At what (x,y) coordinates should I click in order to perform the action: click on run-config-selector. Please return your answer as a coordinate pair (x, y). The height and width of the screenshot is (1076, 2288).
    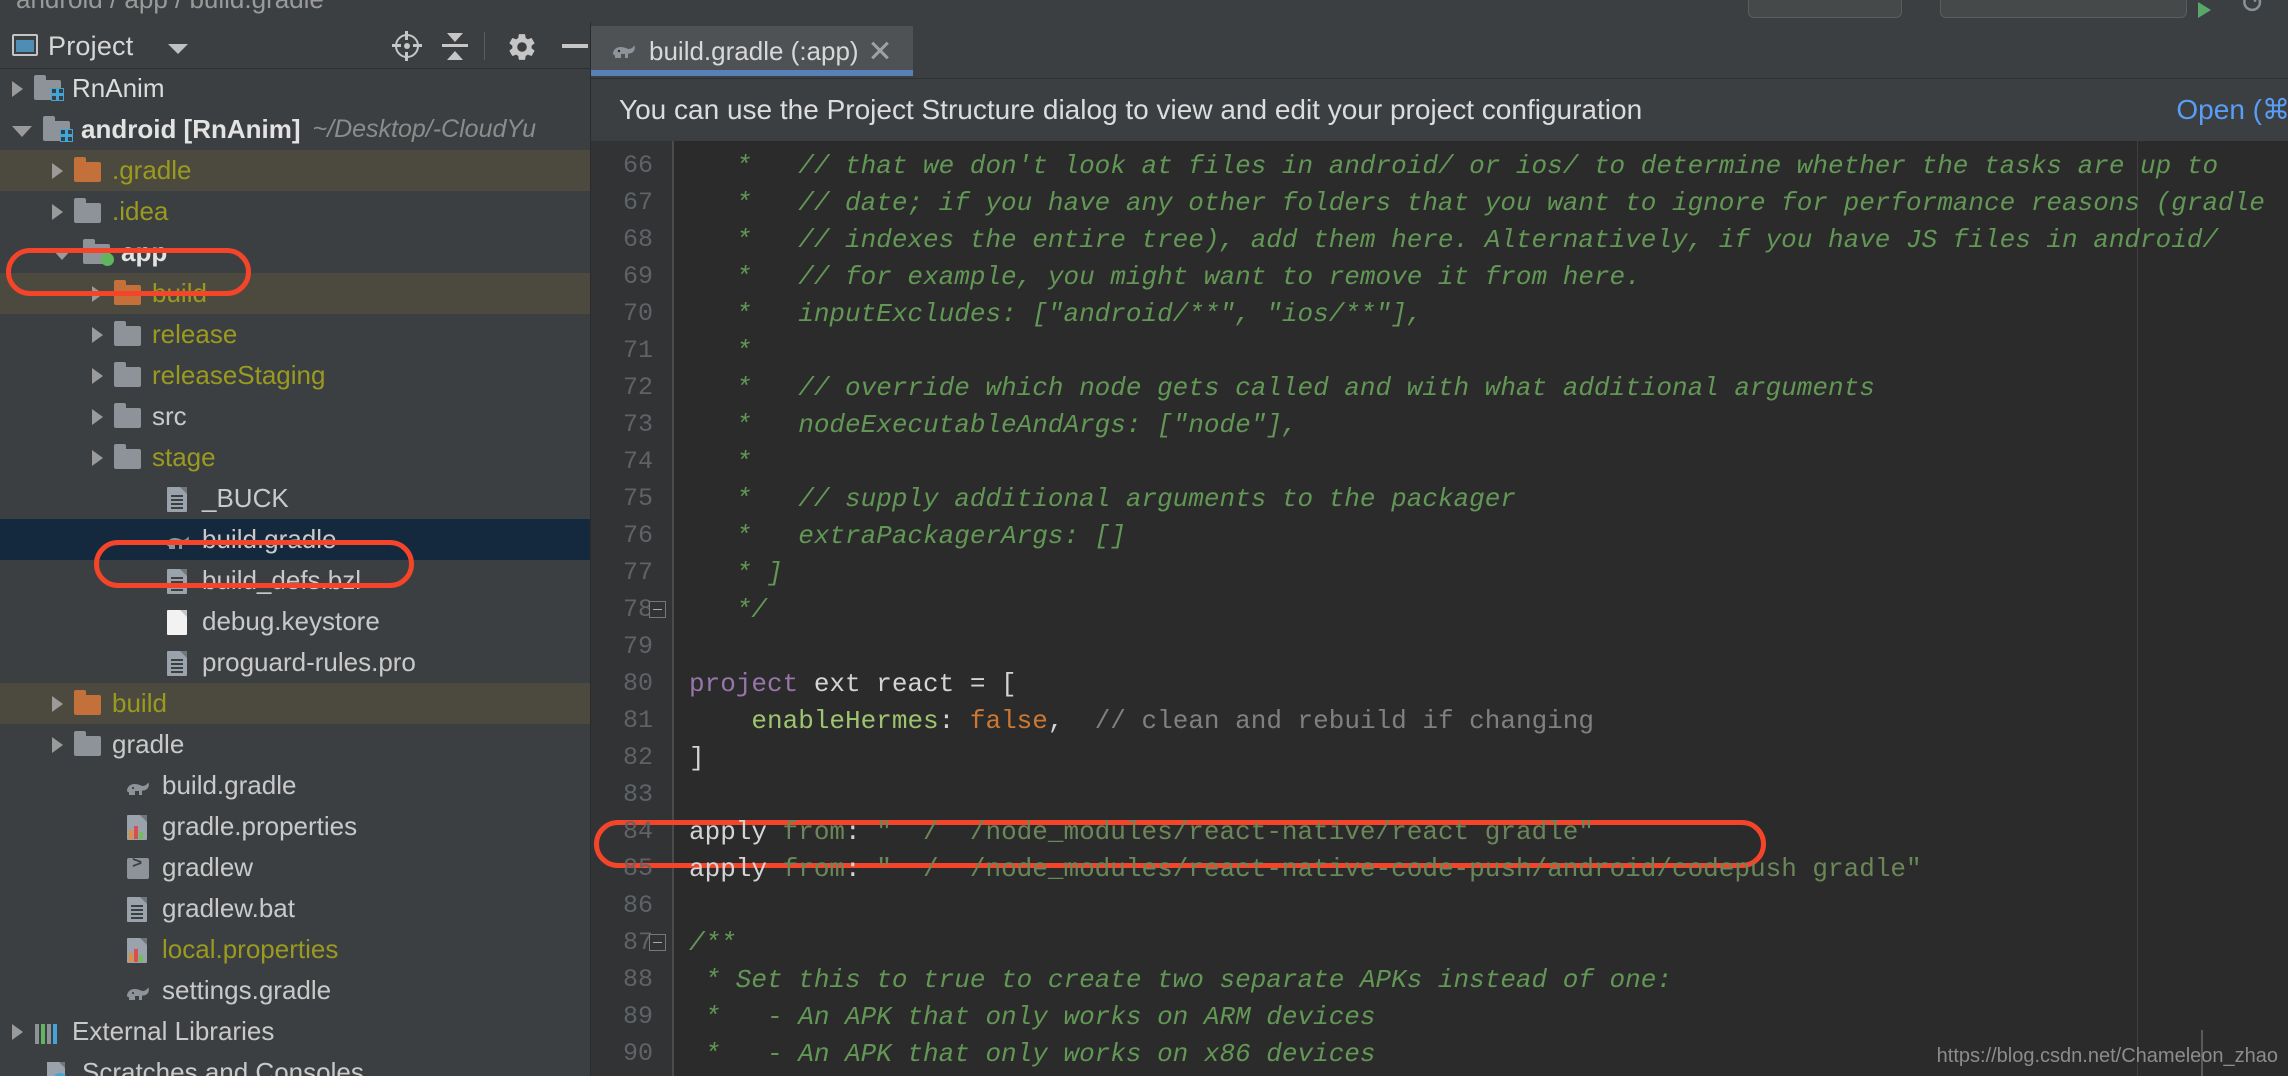
    Looking at the image, I should click on (1825, 9).